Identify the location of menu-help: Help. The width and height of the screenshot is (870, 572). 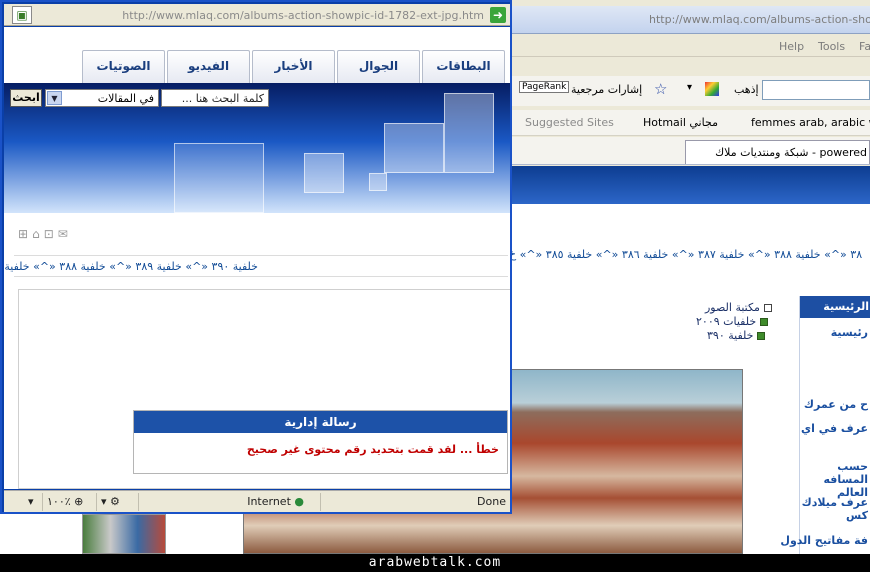
(791, 46).